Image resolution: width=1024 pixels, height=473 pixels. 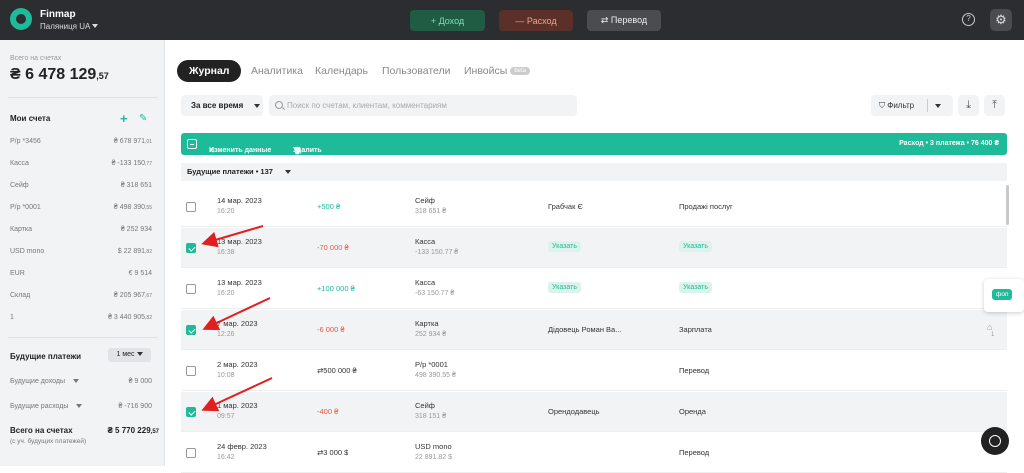 What do you see at coordinates (968, 105) in the screenshot?
I see `download-icon: ⤓` at bounding box center [968, 105].